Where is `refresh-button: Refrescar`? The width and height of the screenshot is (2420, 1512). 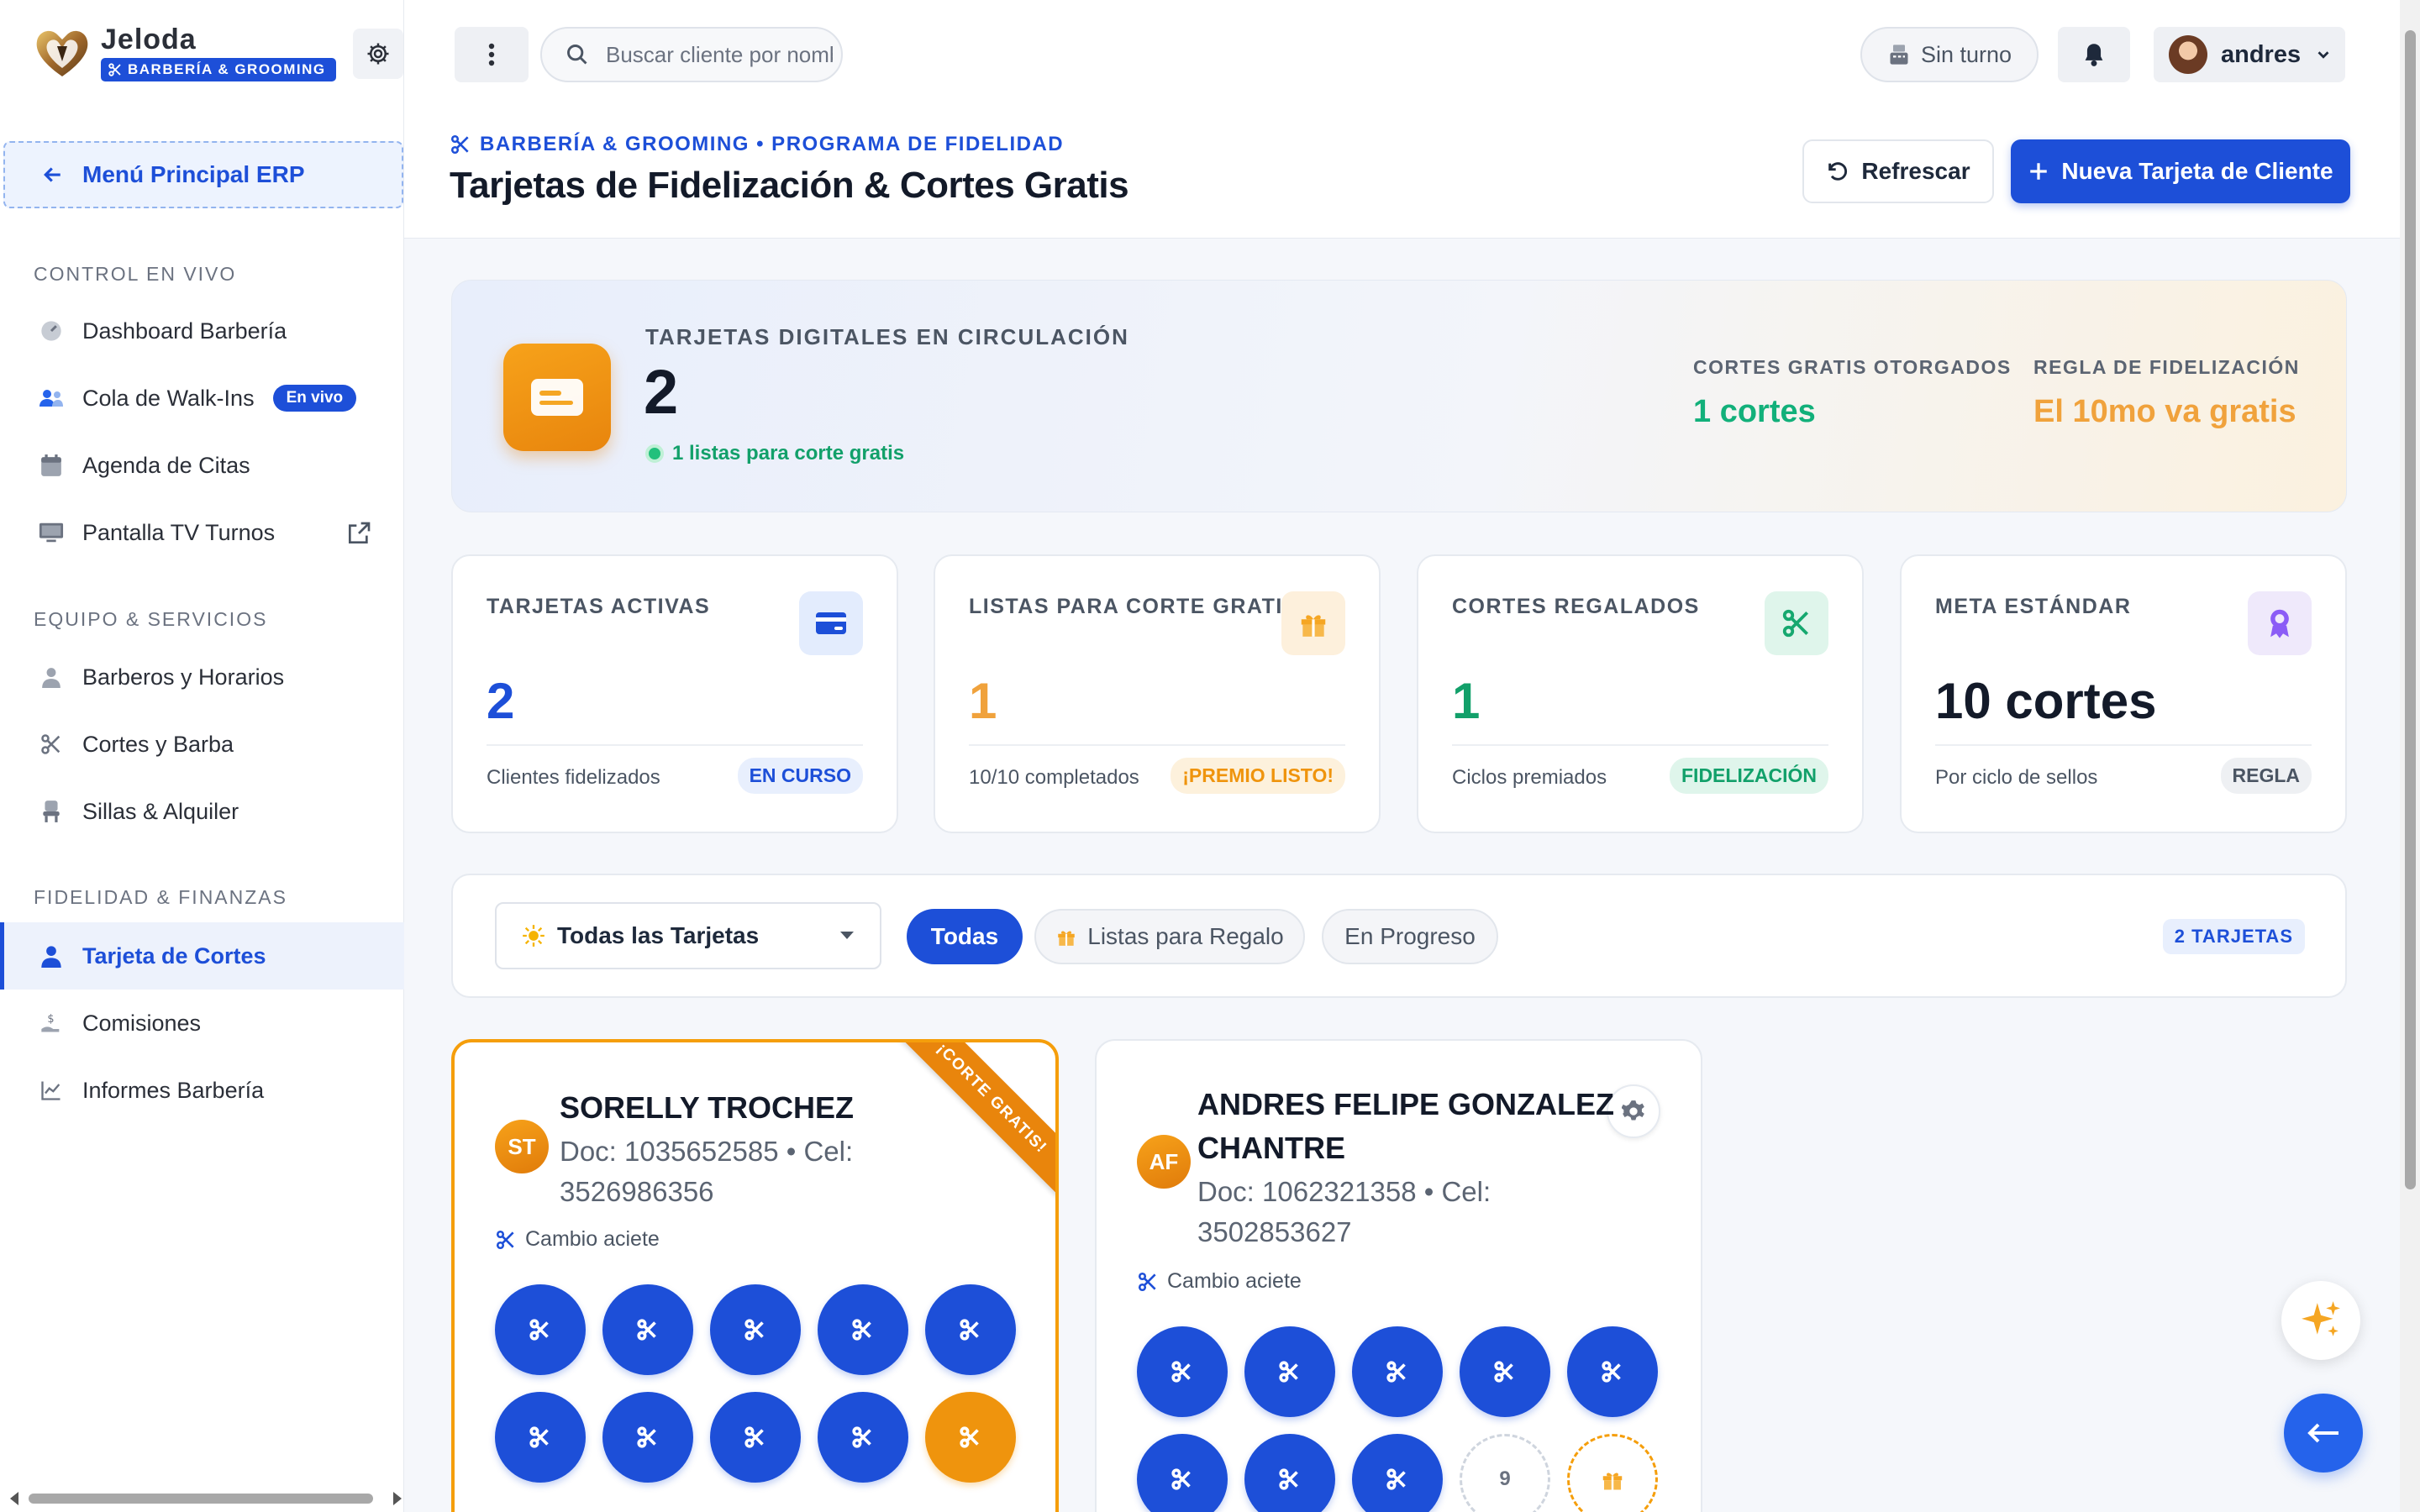
refresh-button: Refrescar is located at coordinates (1898, 171).